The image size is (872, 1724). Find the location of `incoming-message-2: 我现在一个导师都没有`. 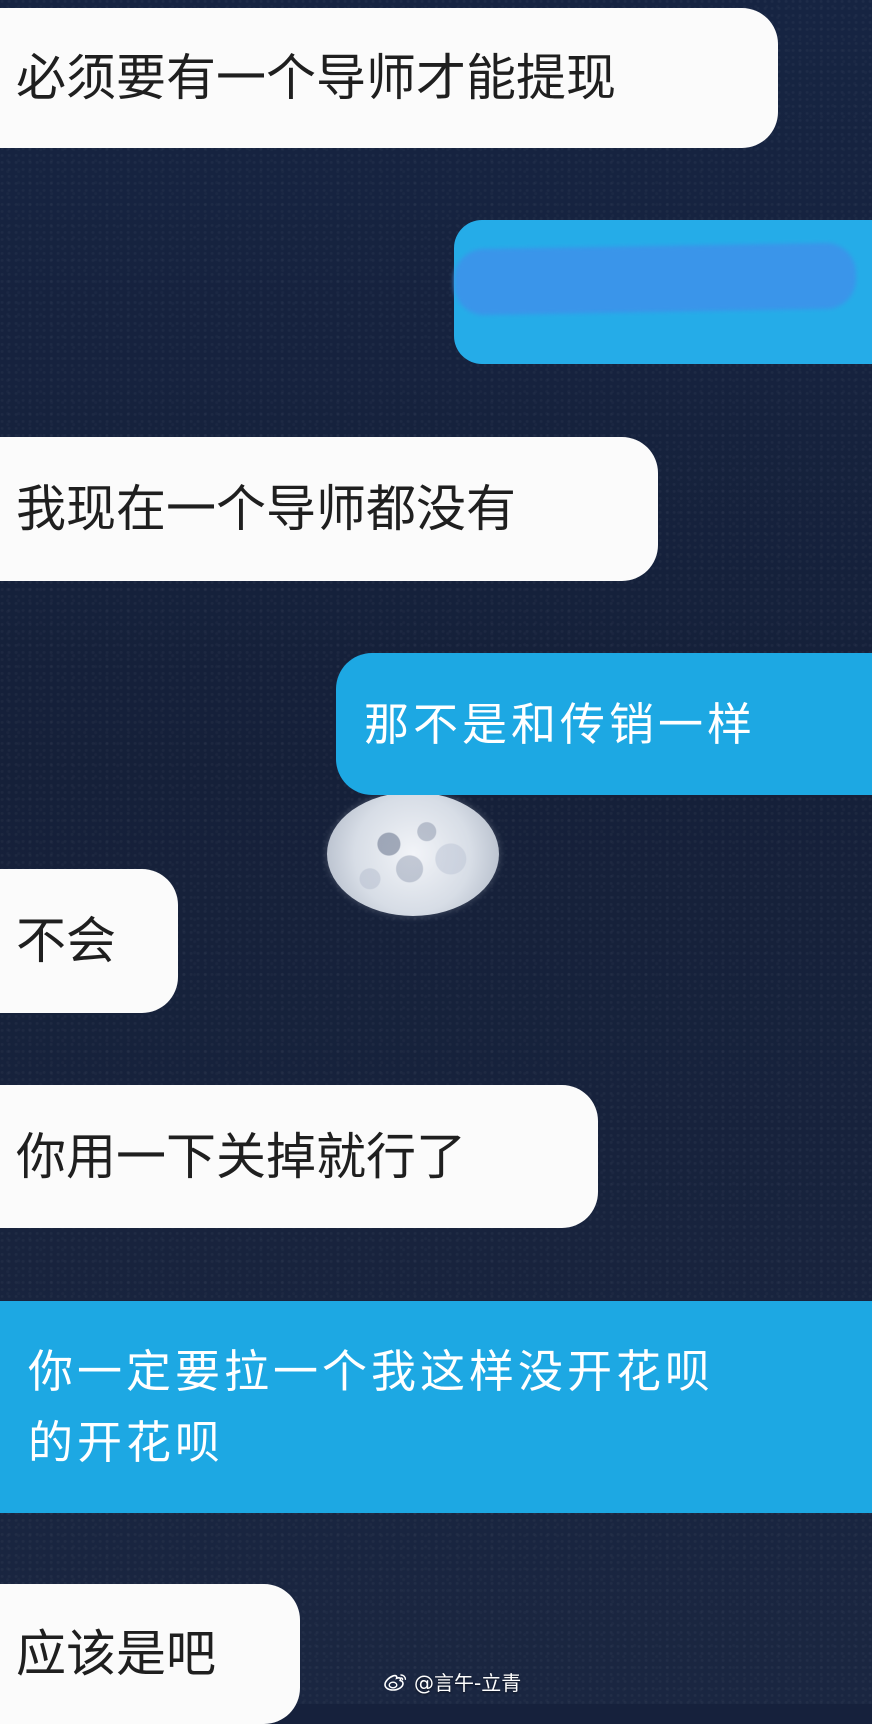

incoming-message-2: 我现在一个导师都没有 is located at coordinates (329, 509).